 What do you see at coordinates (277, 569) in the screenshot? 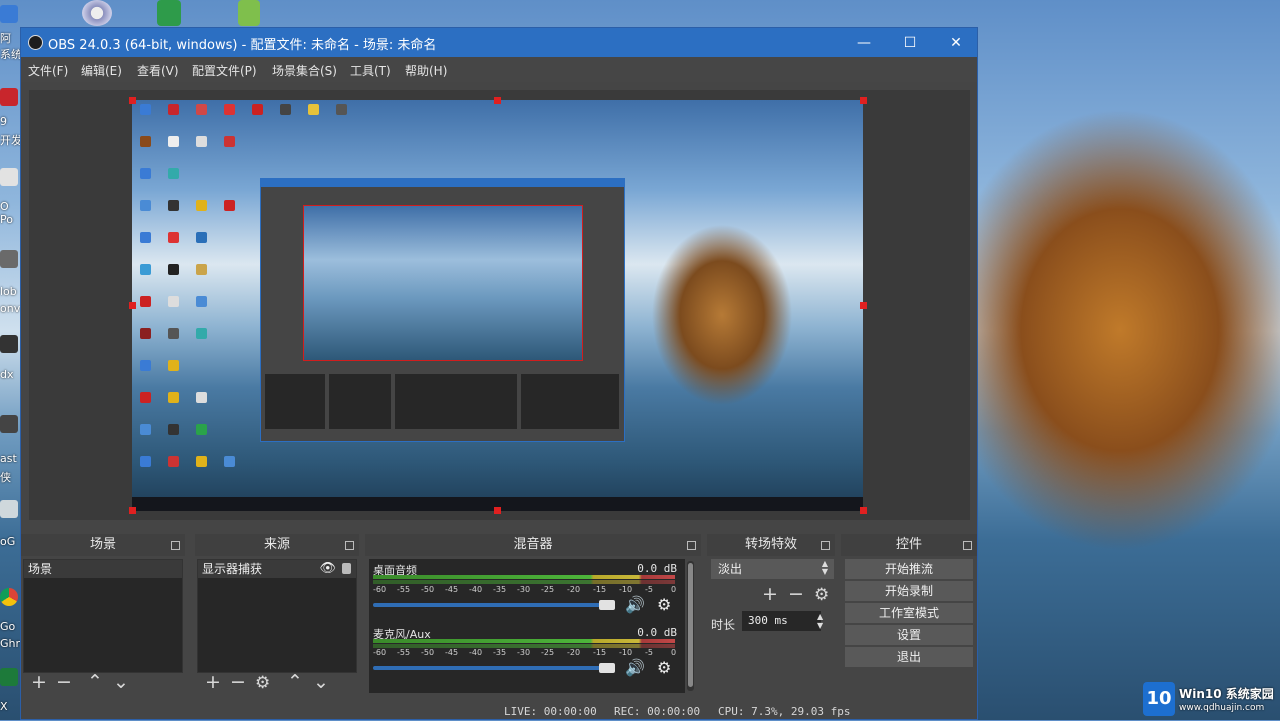
I see `source-item: 显示器捕获 👁` at bounding box center [277, 569].